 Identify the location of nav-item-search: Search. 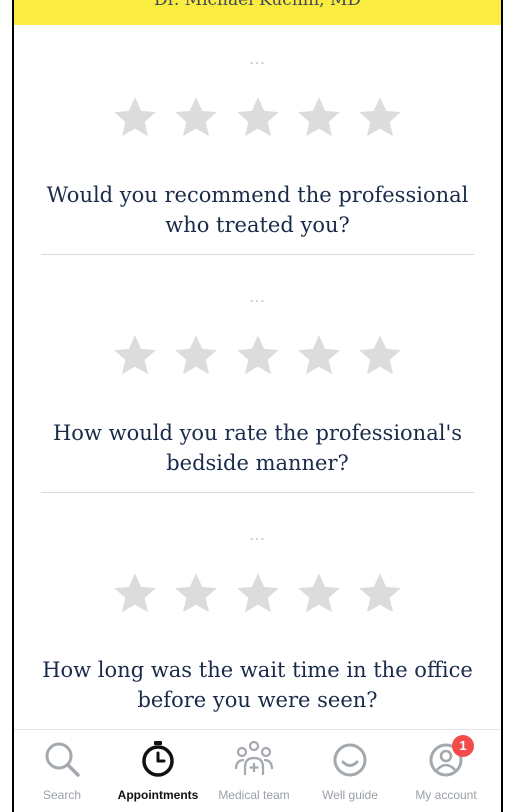
(62, 771).